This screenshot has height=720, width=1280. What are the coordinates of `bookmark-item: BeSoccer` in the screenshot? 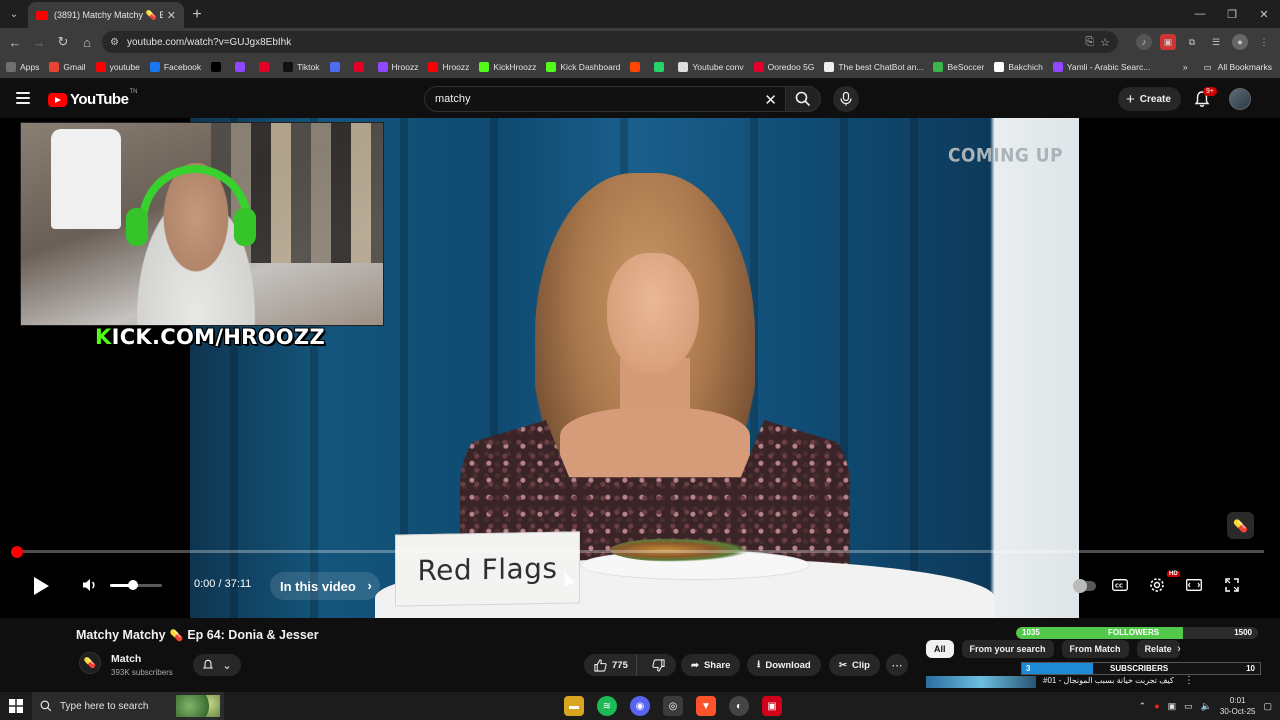 It's located at (958, 67).